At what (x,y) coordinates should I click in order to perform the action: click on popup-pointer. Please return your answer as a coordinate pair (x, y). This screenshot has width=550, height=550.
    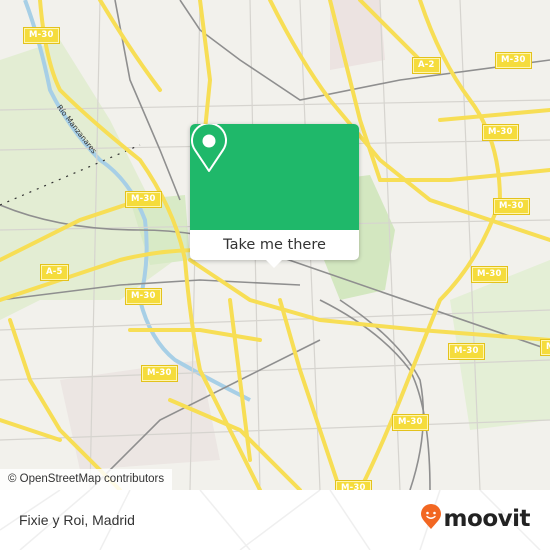
    Looking at the image, I should click on (274, 264).